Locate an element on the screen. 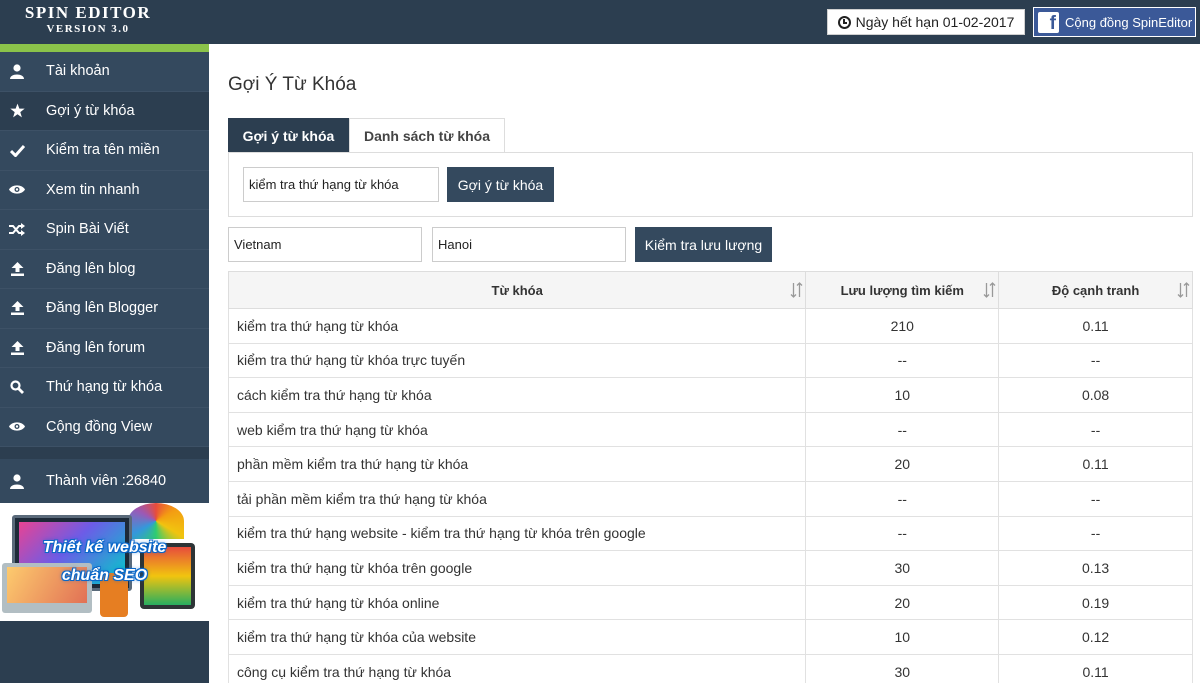 This screenshot has height=683, width=1200. sidebar-item-account: Tài khoản is located at coordinates (104, 72).